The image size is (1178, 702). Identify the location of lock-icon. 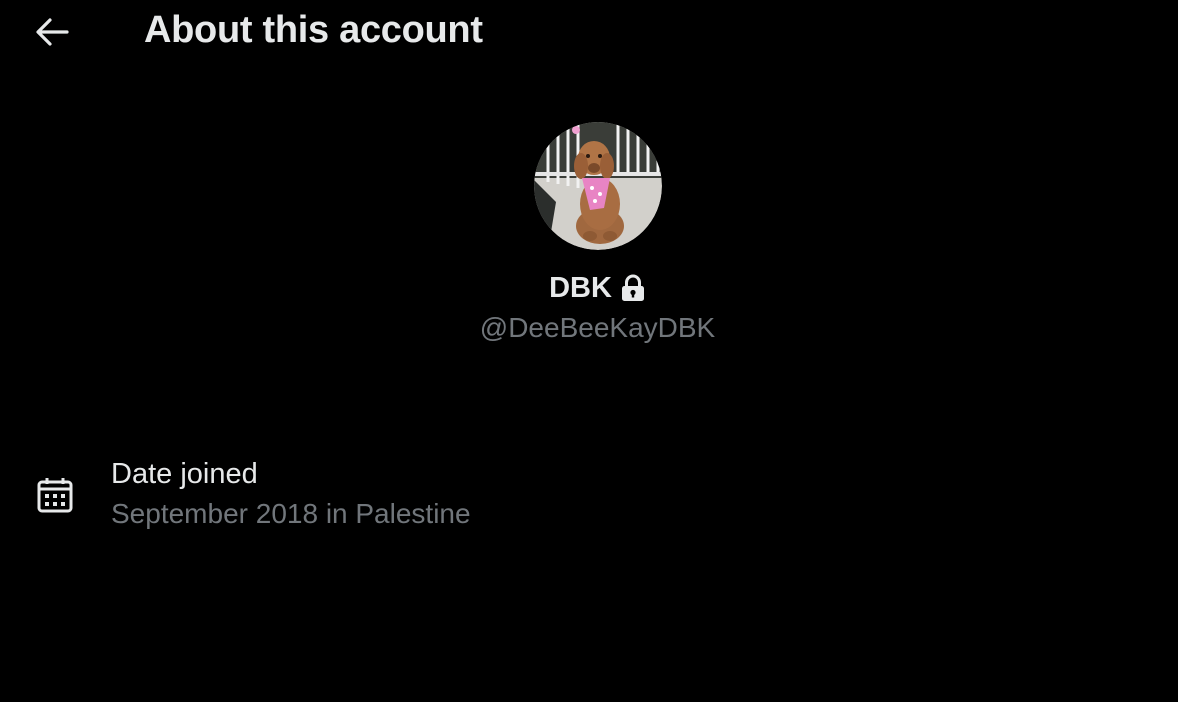
(632, 287).